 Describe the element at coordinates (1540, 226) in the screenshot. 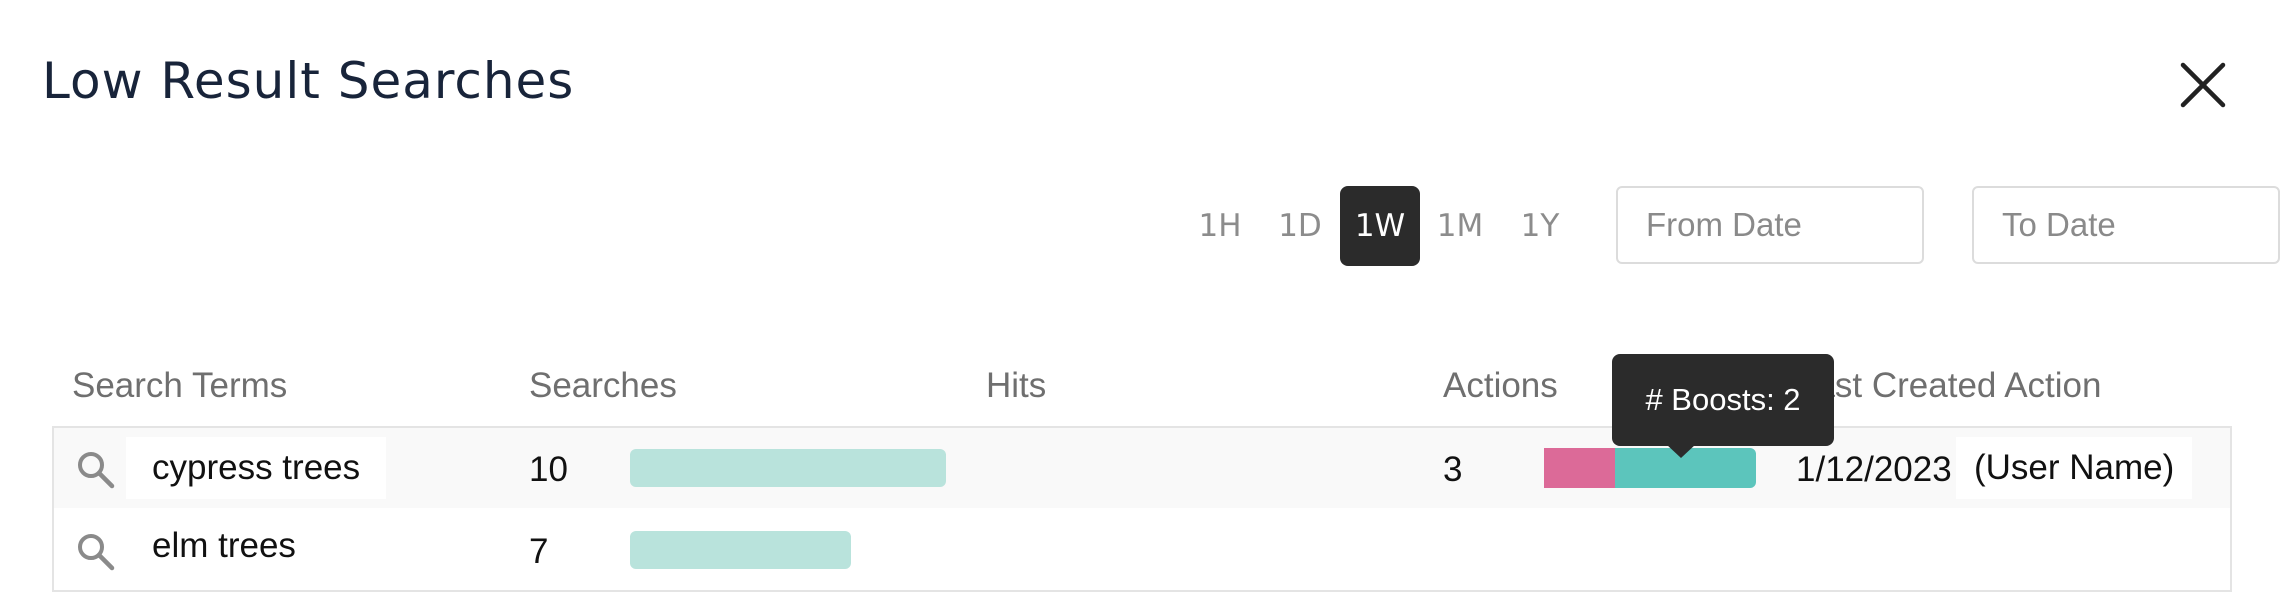

I see `range-1y-button: 1Y` at that location.